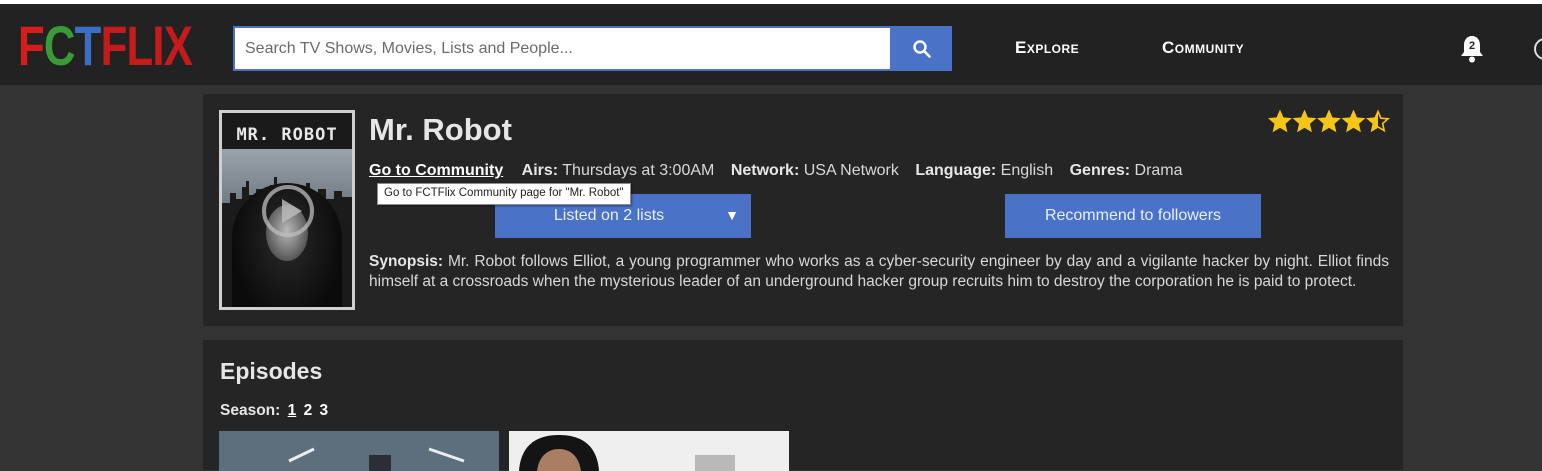 Image resolution: width=1542 pixels, height=471 pixels. I want to click on nav-community: Community, so click(1203, 48).